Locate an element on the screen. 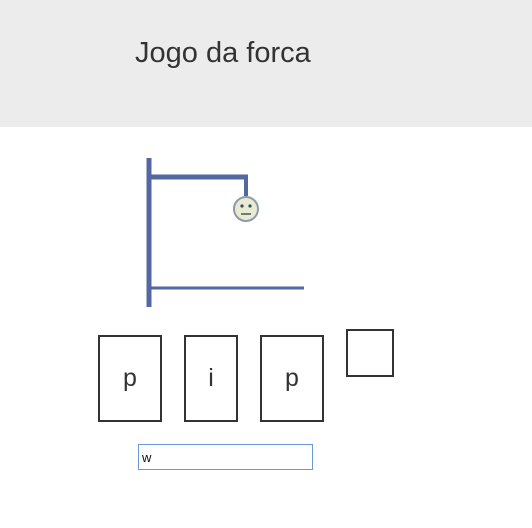  guess-input is located at coordinates (225, 457).